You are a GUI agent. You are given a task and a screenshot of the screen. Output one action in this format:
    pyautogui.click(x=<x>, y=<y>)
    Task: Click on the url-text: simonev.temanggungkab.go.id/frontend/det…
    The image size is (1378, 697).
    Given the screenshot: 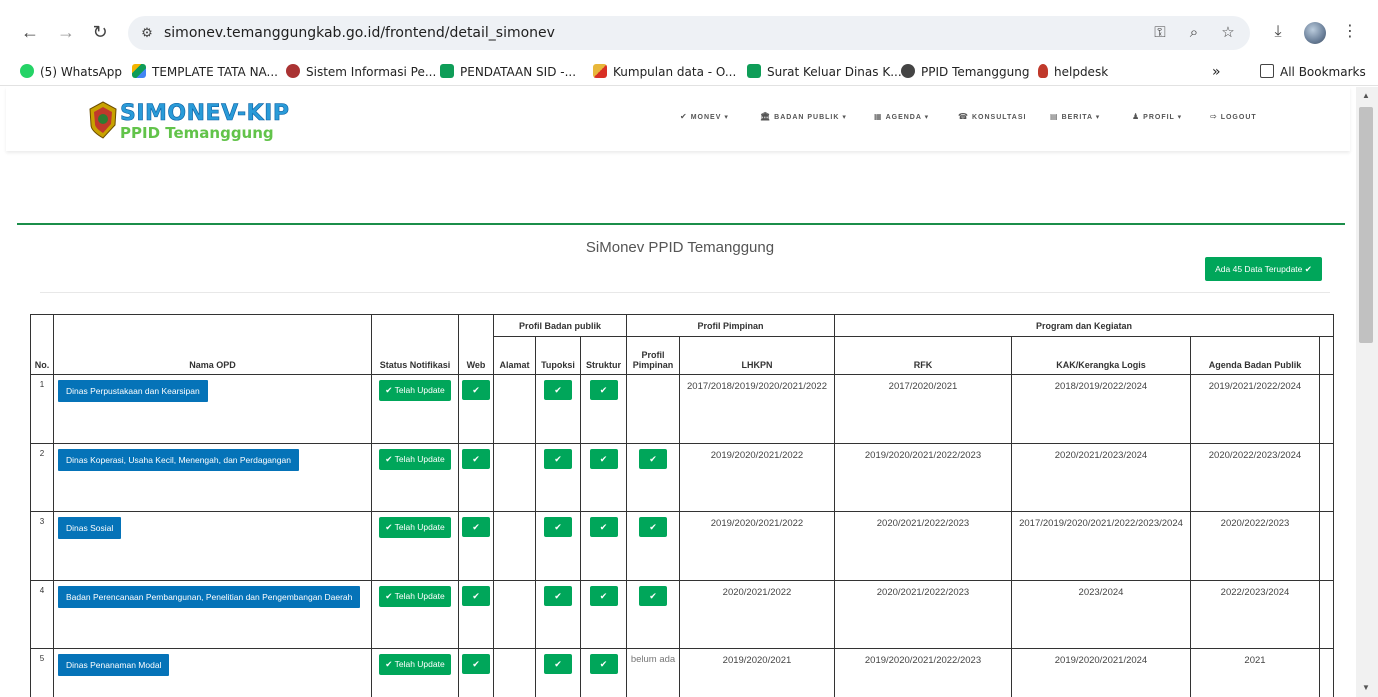 What is the action you would take?
    pyautogui.click(x=359, y=33)
    